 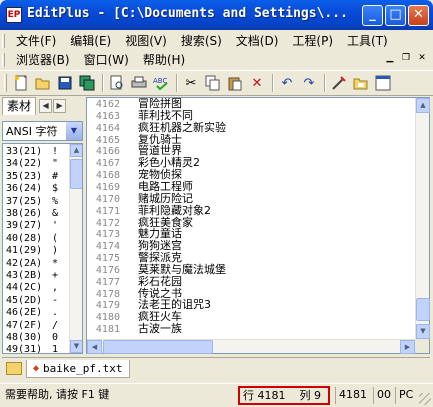 I want to click on tab-cliptext: 素材, so click(x=19, y=106).